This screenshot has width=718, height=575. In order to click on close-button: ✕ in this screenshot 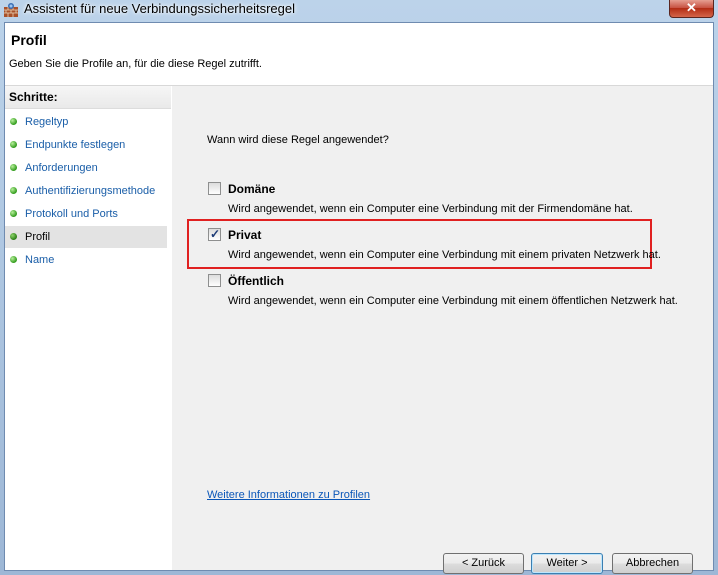, I will do `click(691, 9)`.